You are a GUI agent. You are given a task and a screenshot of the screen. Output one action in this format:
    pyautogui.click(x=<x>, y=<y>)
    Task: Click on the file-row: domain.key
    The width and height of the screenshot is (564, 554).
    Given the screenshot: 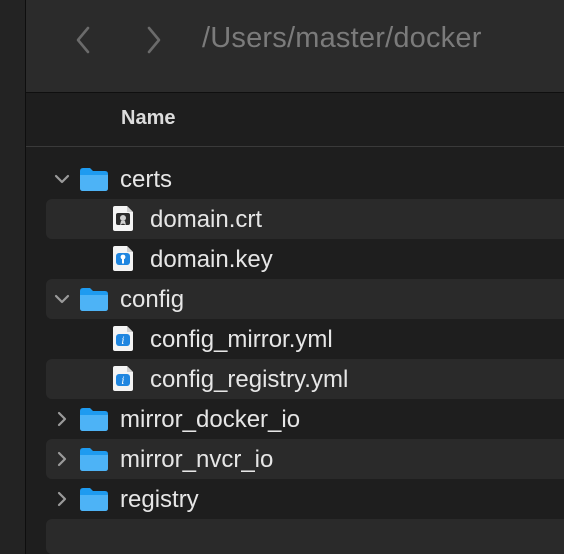 What is the action you would take?
    pyautogui.click(x=295, y=259)
    